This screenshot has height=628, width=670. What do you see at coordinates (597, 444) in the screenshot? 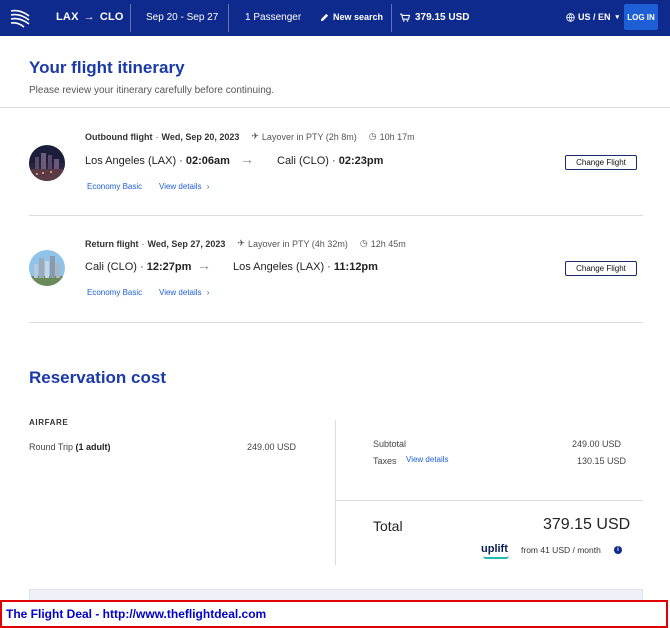
I see `subtotal-value: 249.00 USD` at bounding box center [597, 444].